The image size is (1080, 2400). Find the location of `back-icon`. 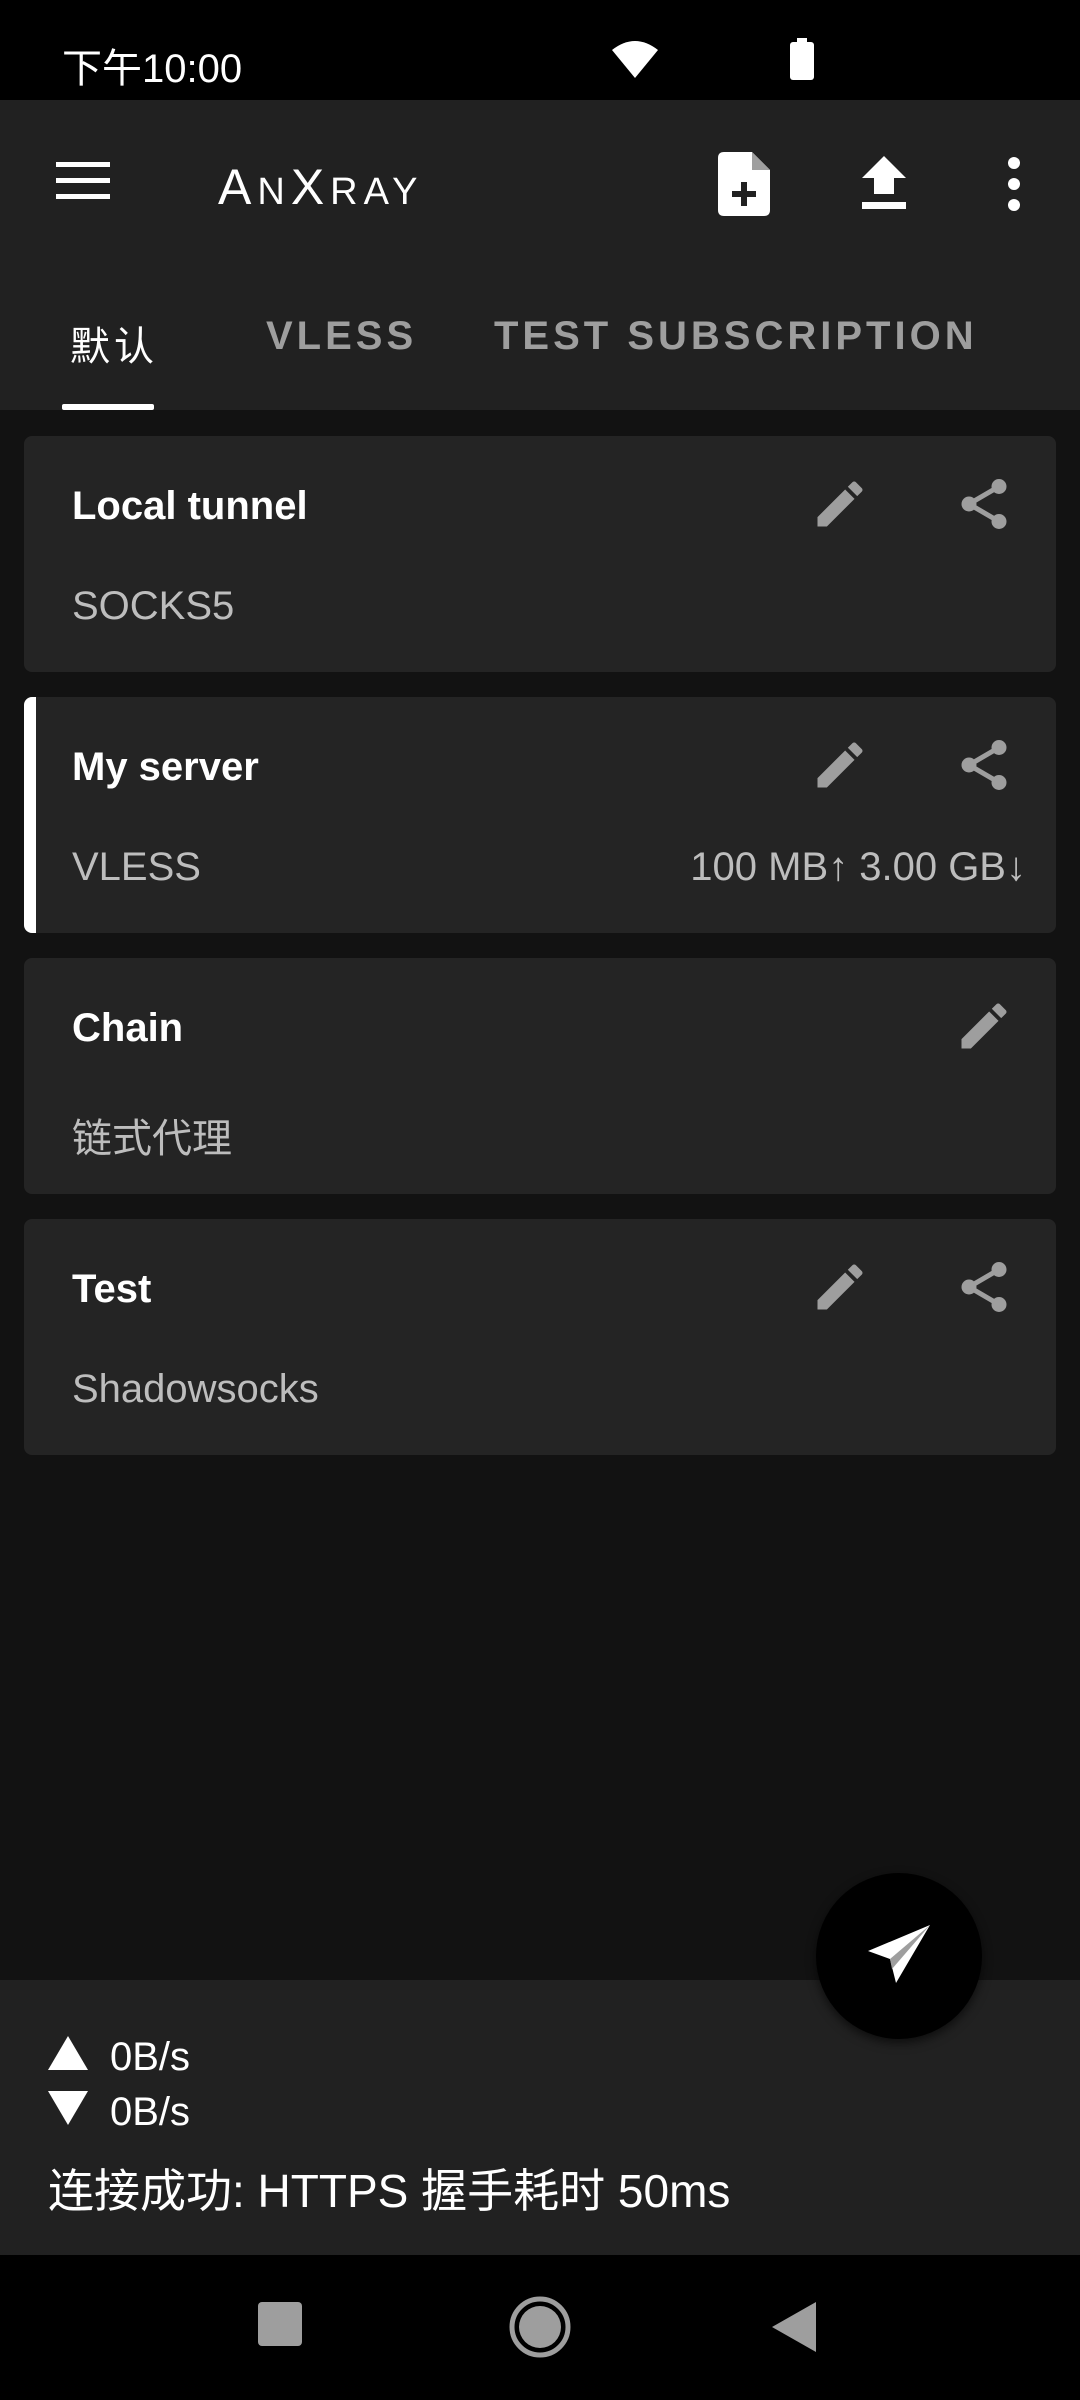

back-icon is located at coordinates (794, 2327).